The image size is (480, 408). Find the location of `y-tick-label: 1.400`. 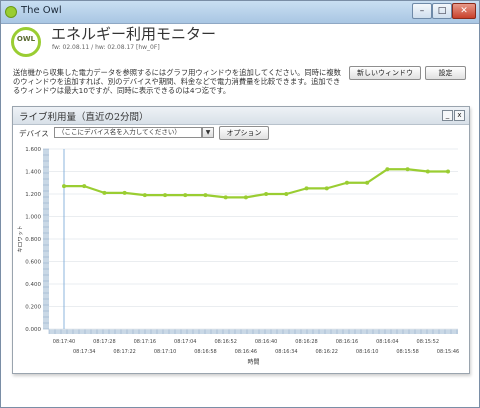

y-tick-label: 1.400 is located at coordinates (33, 173).